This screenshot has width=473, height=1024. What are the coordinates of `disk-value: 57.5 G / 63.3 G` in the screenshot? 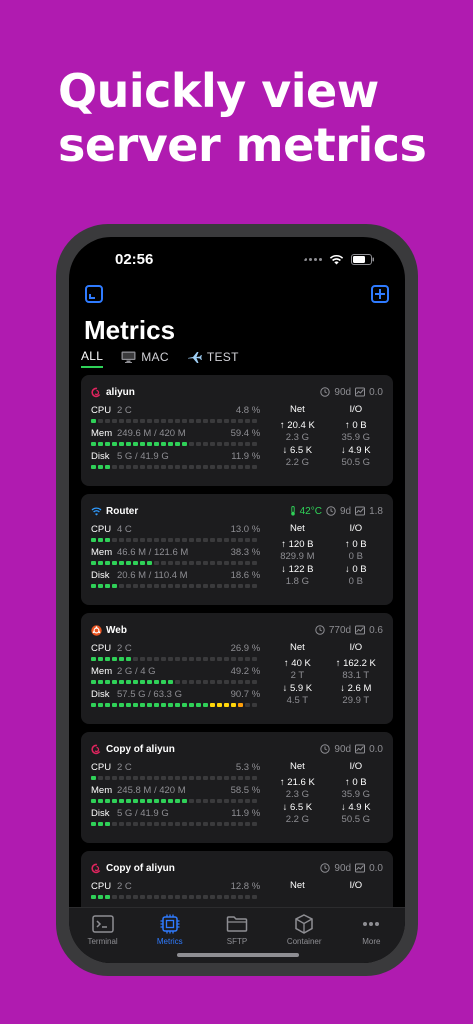 It's located at (149, 694).